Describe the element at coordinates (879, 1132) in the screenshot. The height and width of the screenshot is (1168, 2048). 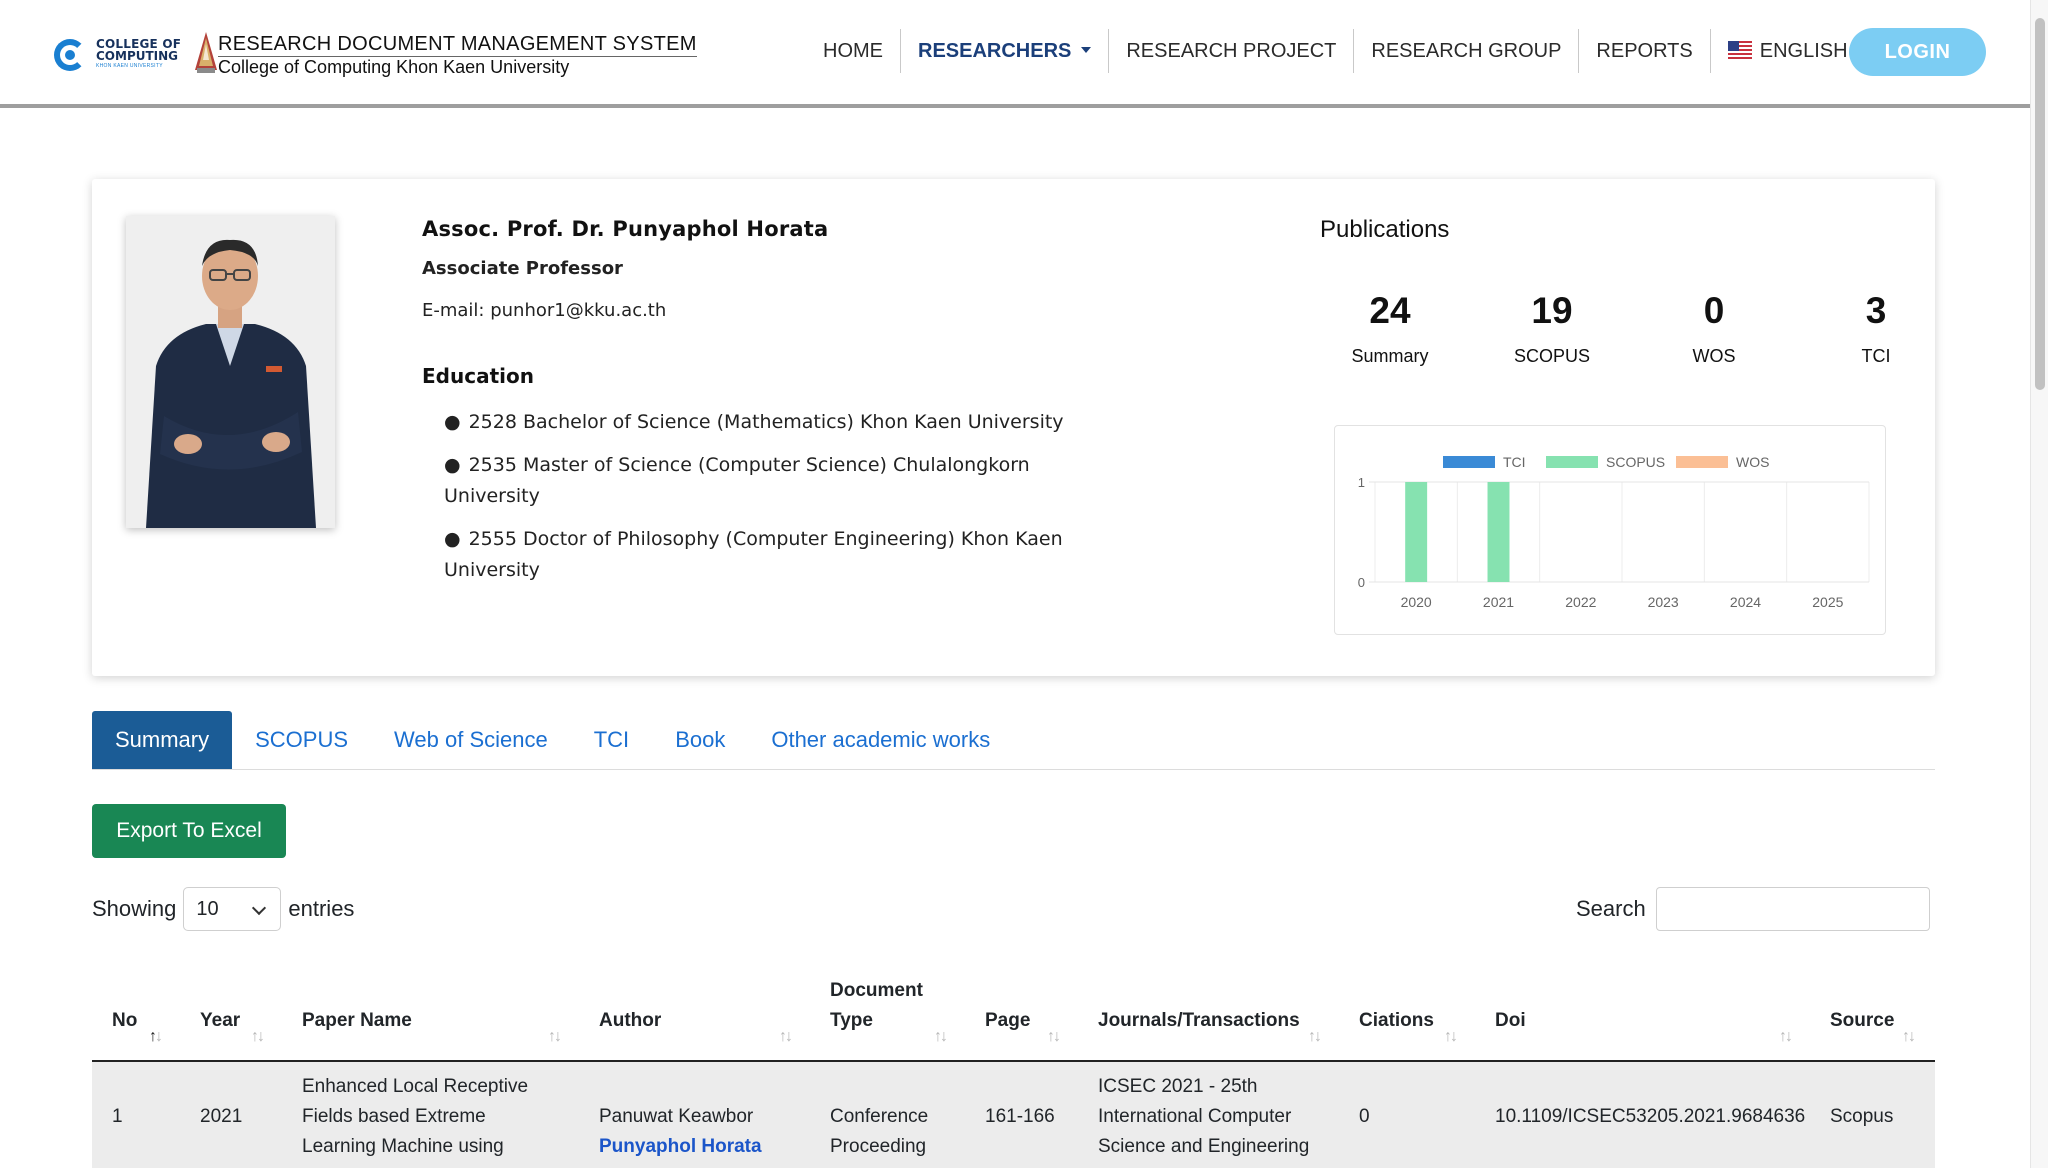
I see `cell-document-type: Conference Proceeding` at that location.